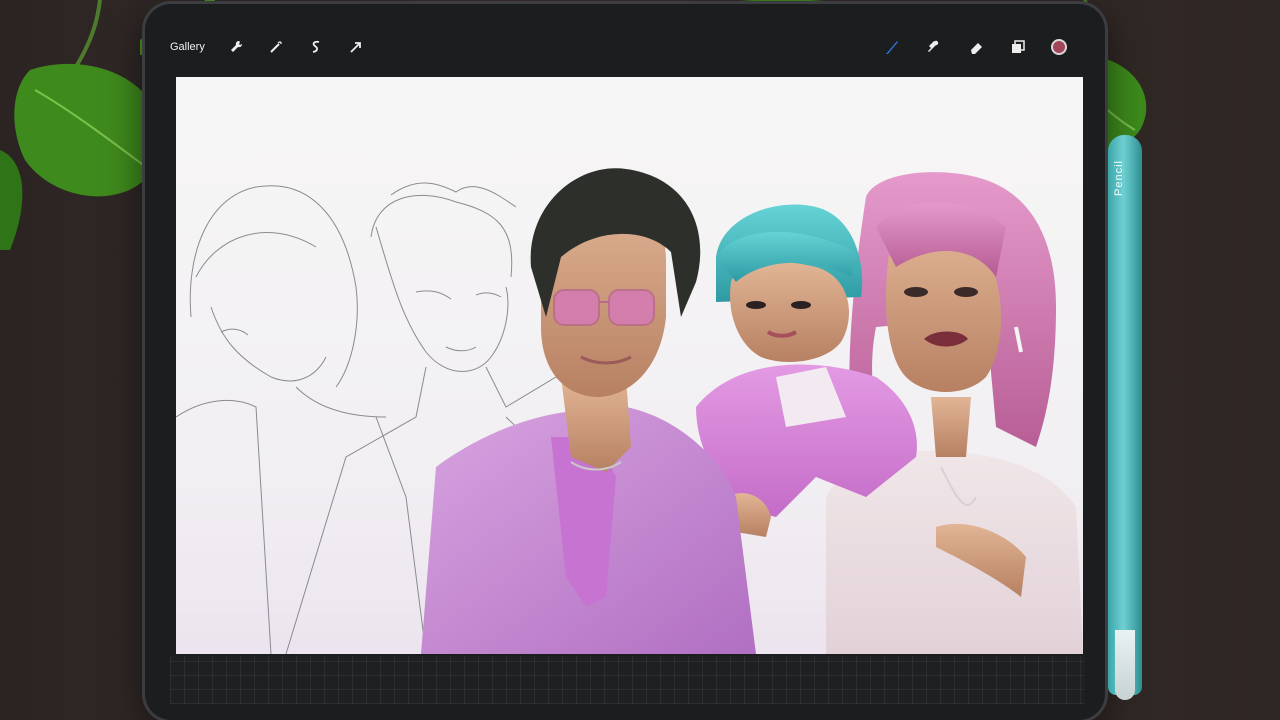  What do you see at coordinates (276, 47) in the screenshot?
I see `magic-wand-icon` at bounding box center [276, 47].